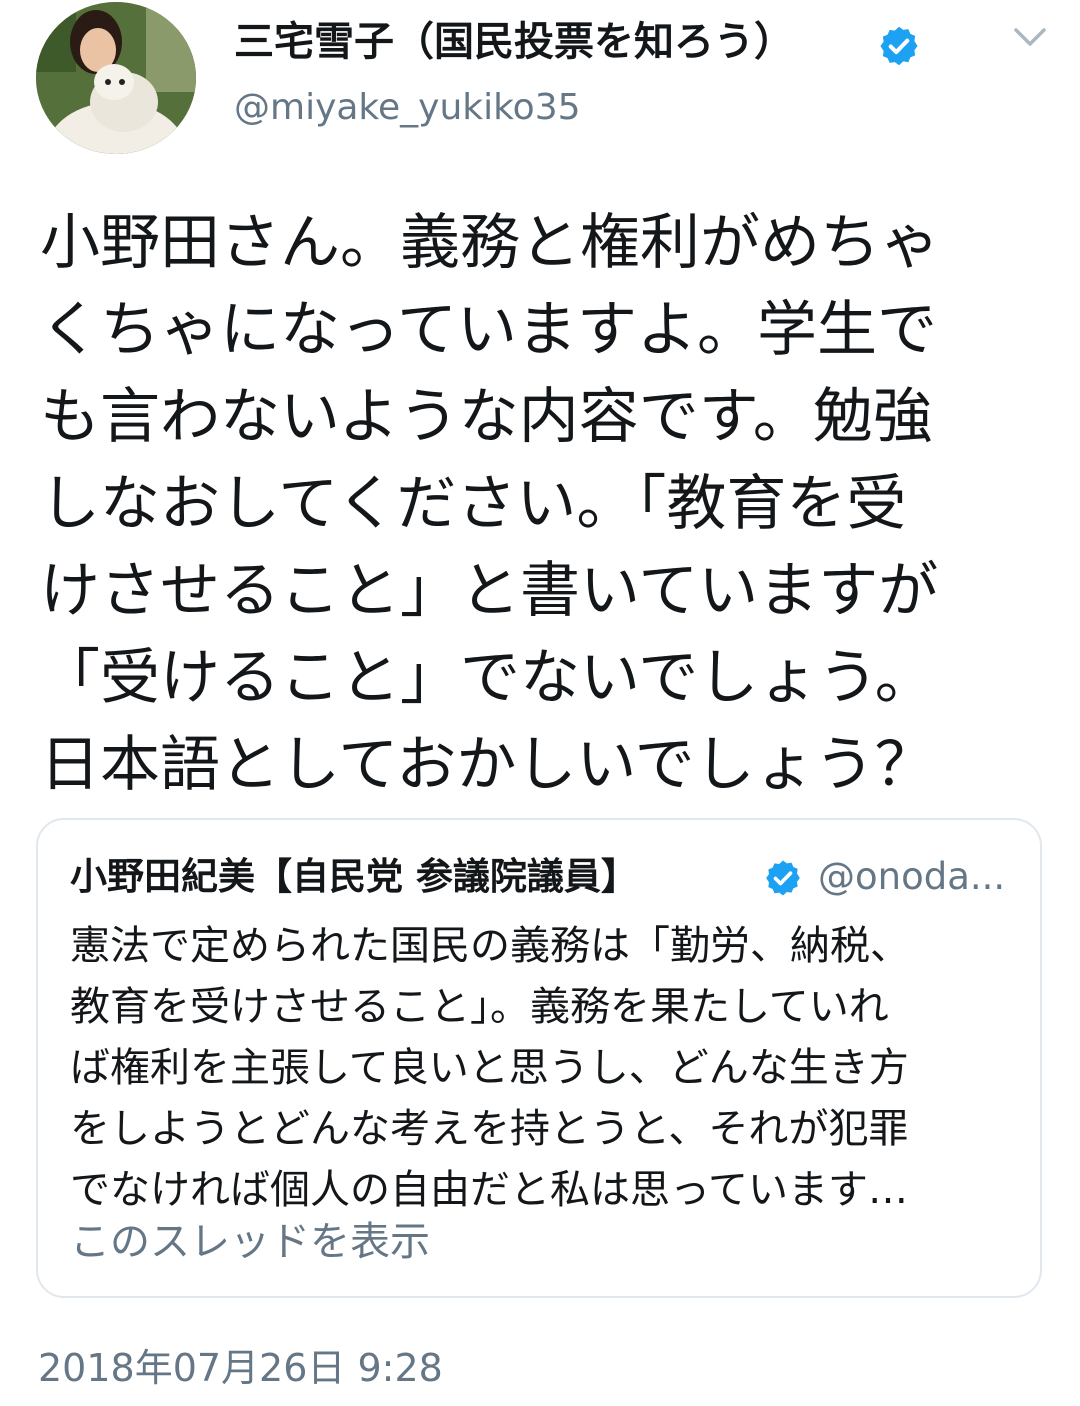 The height and width of the screenshot is (1406, 1080). Describe the element at coordinates (487, 765) in the screenshot. I see `tweet-text-line: 日本語としておかしいでしょう？` at that location.